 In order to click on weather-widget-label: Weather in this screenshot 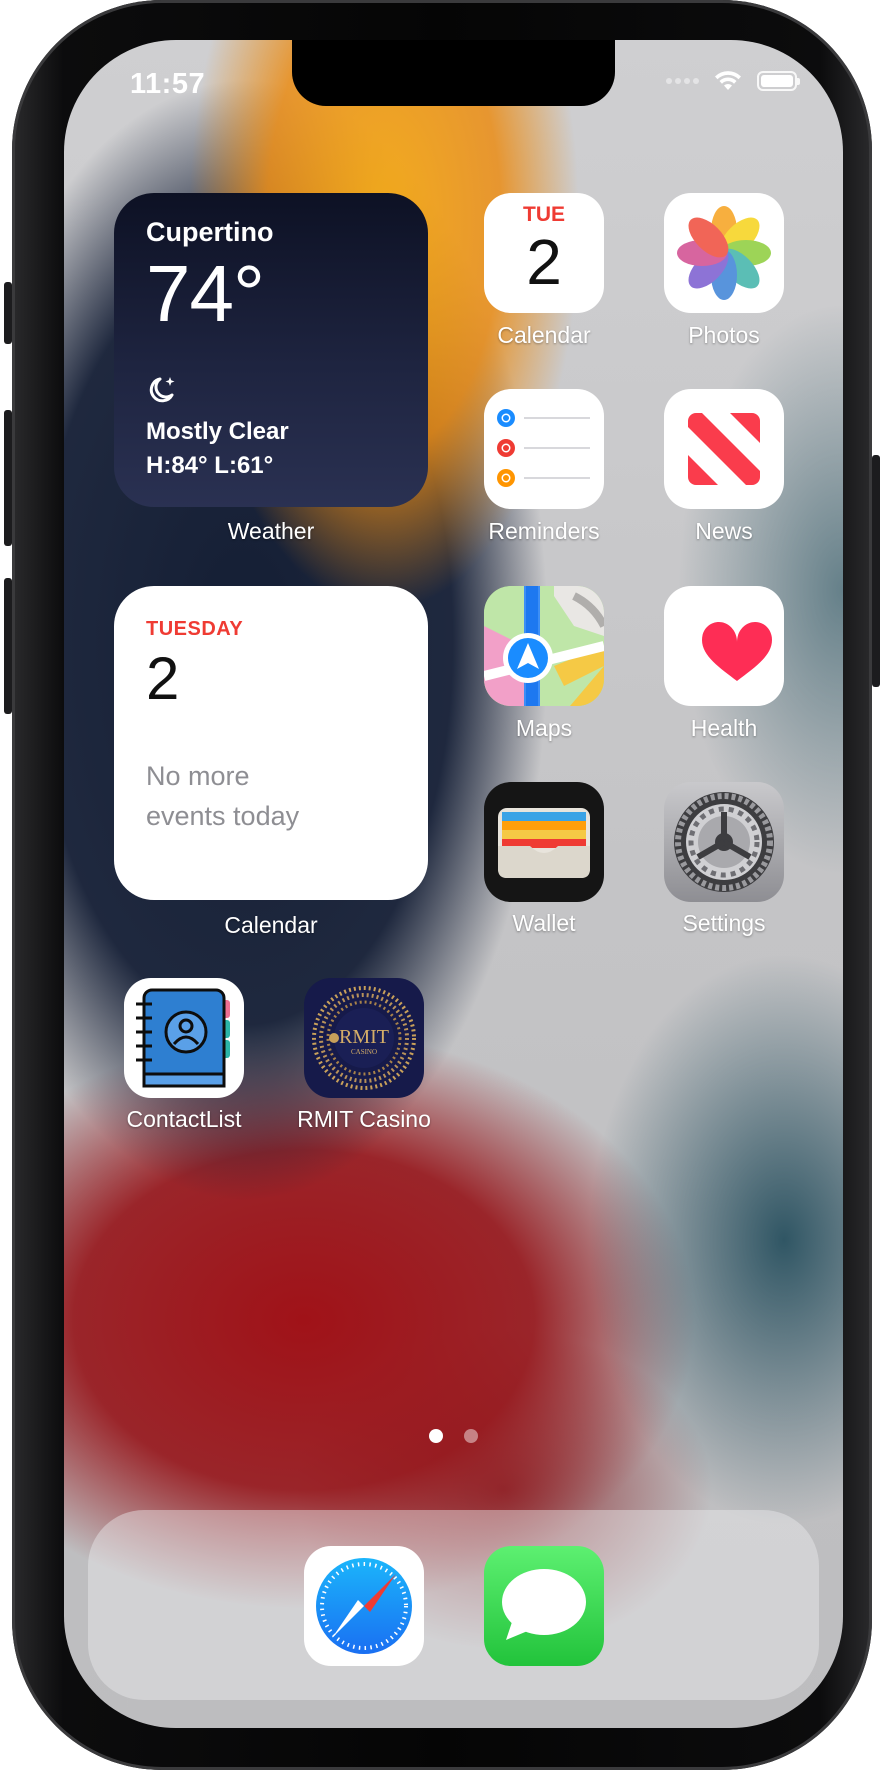, I will do `click(271, 531)`.